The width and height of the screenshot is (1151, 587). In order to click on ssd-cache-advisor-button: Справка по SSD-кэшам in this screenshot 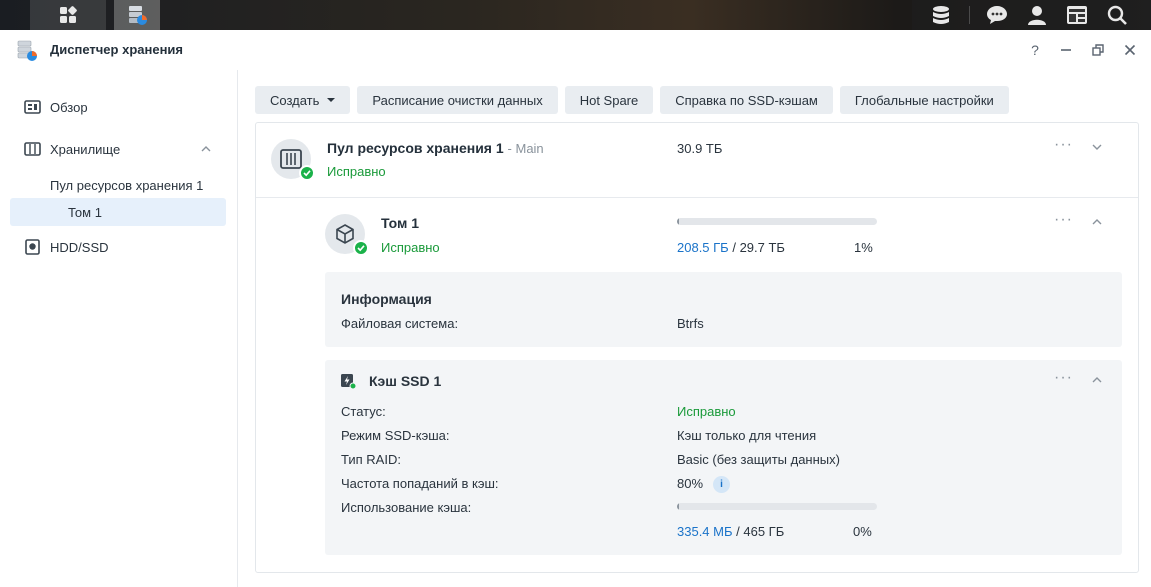, I will do `click(746, 100)`.